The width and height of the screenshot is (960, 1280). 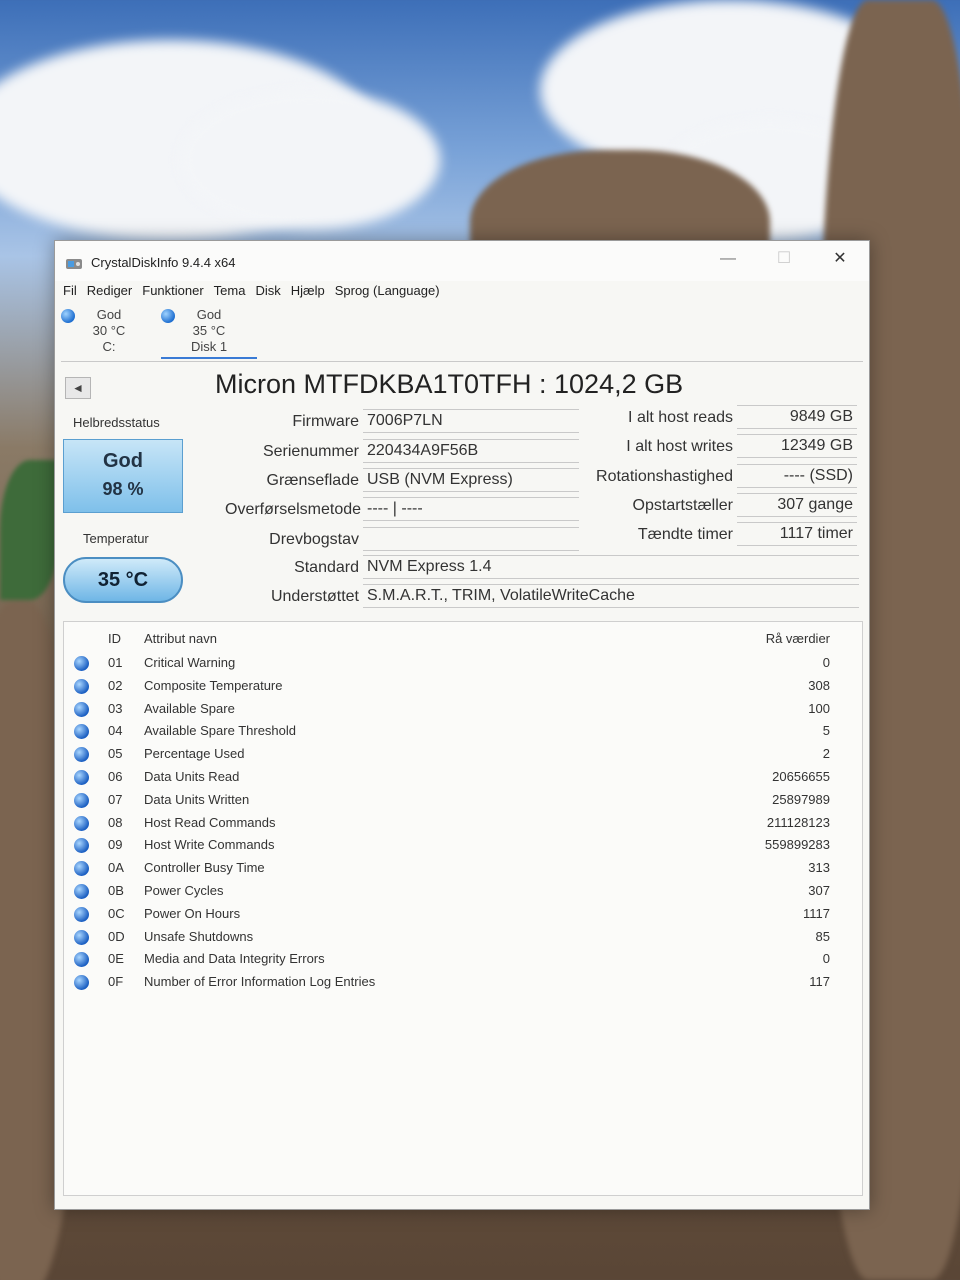 What do you see at coordinates (209, 333) in the screenshot?
I see `disk-tab-disk1: God 35 °C Disk 1` at bounding box center [209, 333].